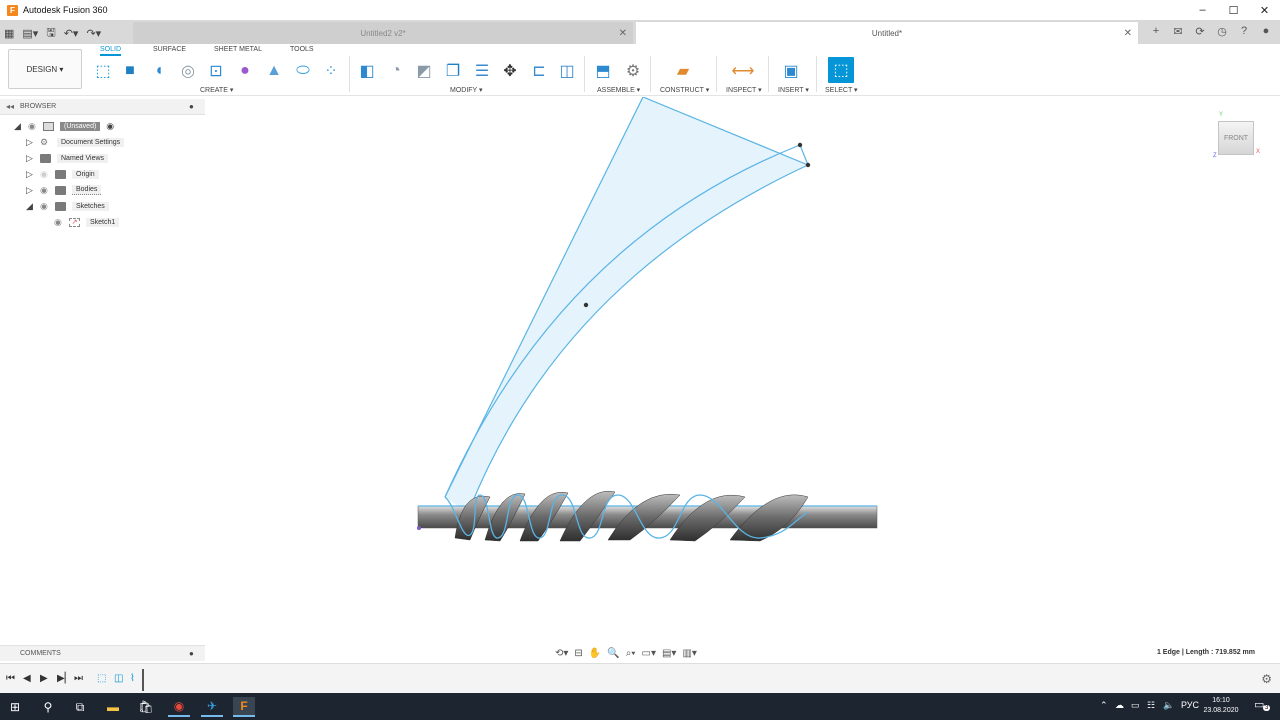 This screenshot has width=1280, height=720. What do you see at coordinates (841, 70) in the screenshot?
I see `select-icon: ⬚` at bounding box center [841, 70].